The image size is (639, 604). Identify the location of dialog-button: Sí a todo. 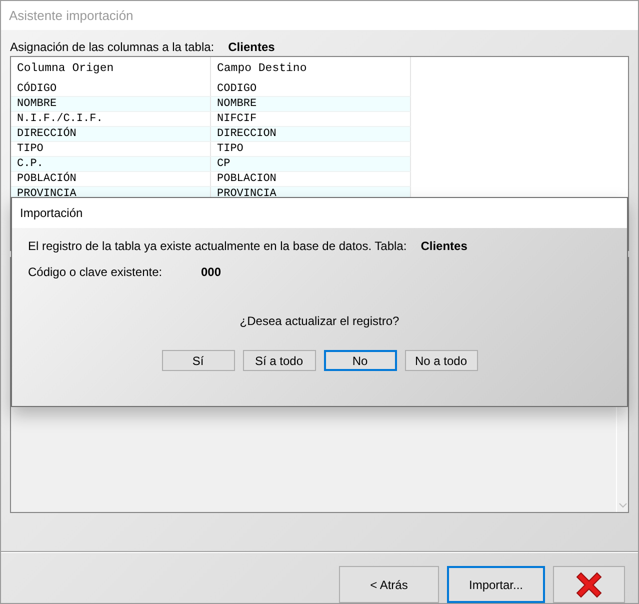
(279, 360).